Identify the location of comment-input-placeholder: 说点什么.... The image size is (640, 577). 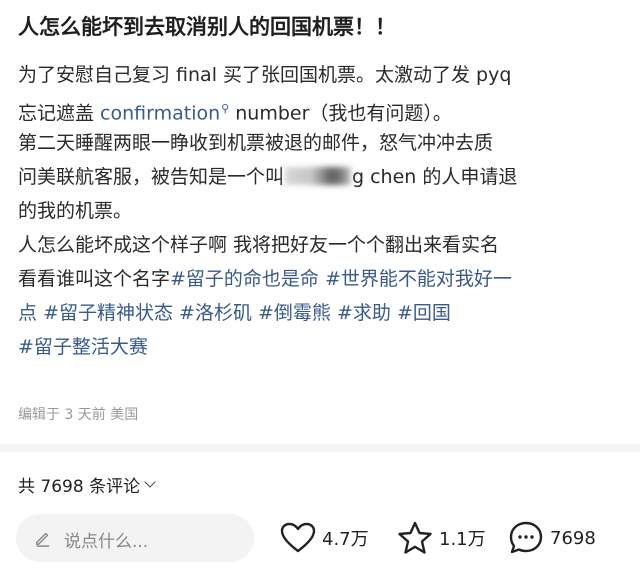
(106, 542).